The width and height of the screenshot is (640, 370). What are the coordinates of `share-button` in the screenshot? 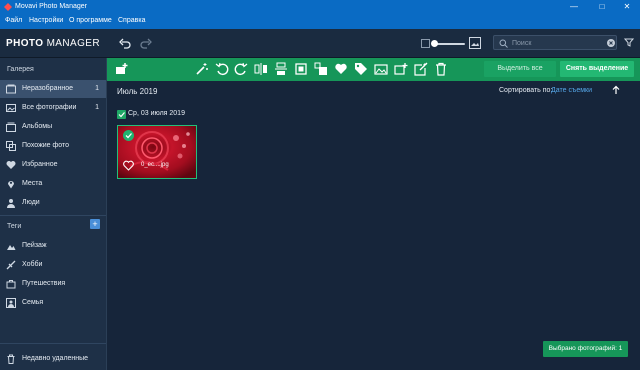 It's located at (421, 69).